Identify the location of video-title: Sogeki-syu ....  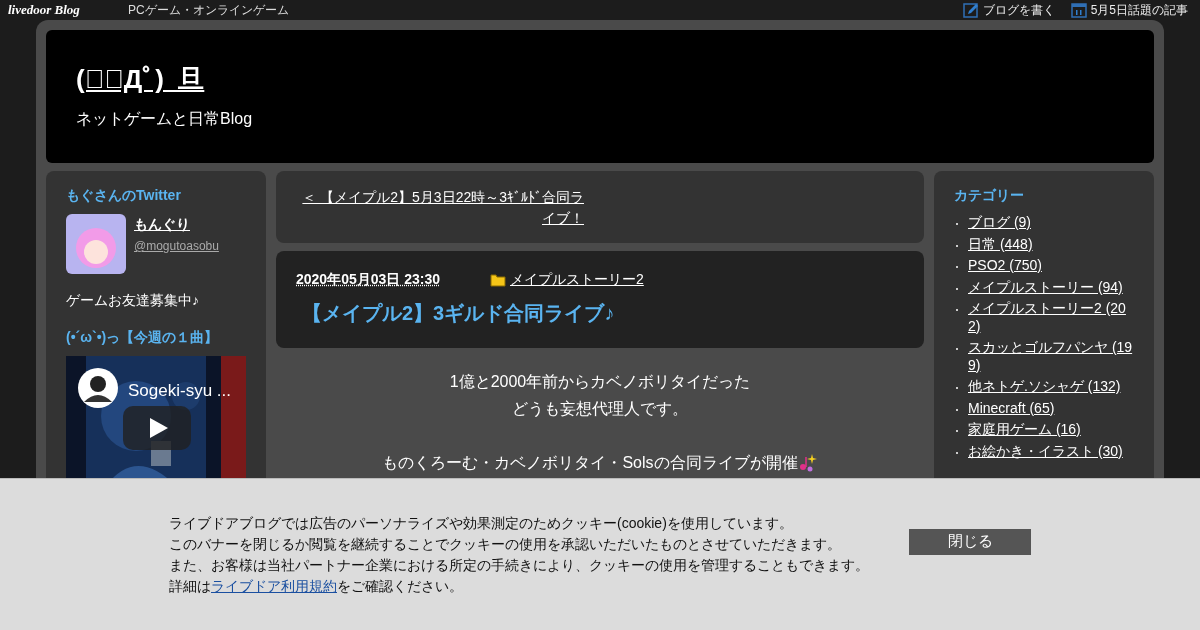
(179, 391).